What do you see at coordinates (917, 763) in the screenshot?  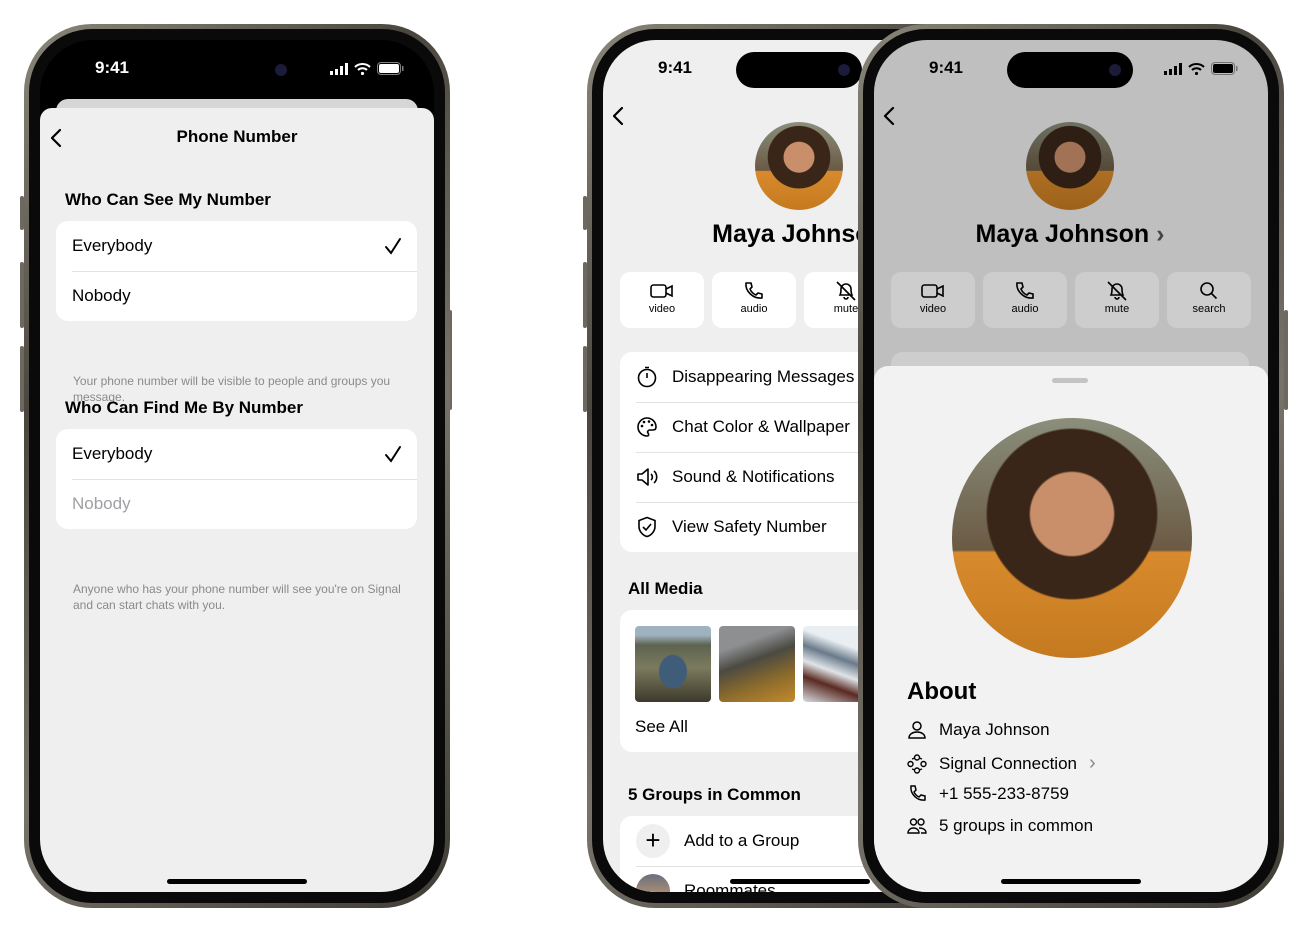 I see `connection-icon` at bounding box center [917, 763].